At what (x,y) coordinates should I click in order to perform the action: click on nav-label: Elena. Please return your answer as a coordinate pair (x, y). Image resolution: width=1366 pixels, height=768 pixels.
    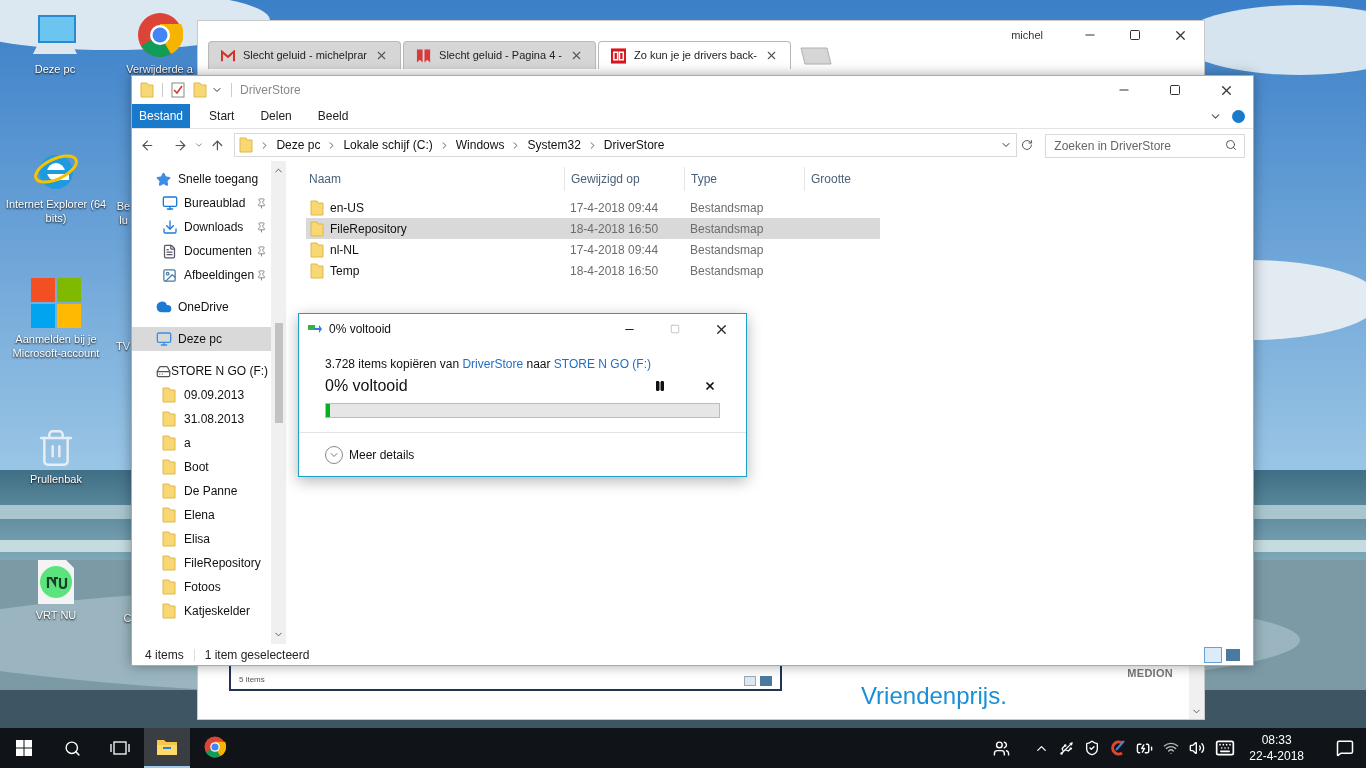
    Looking at the image, I should click on (200, 515).